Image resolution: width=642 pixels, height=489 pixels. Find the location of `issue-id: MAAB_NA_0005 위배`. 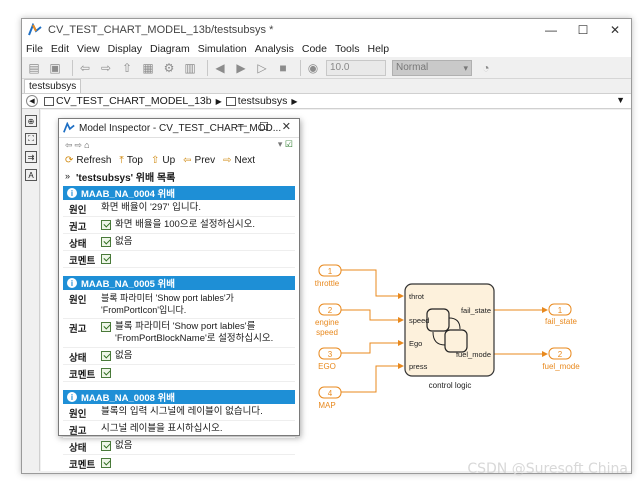

issue-id: MAAB_NA_0005 위배 is located at coordinates (128, 284).